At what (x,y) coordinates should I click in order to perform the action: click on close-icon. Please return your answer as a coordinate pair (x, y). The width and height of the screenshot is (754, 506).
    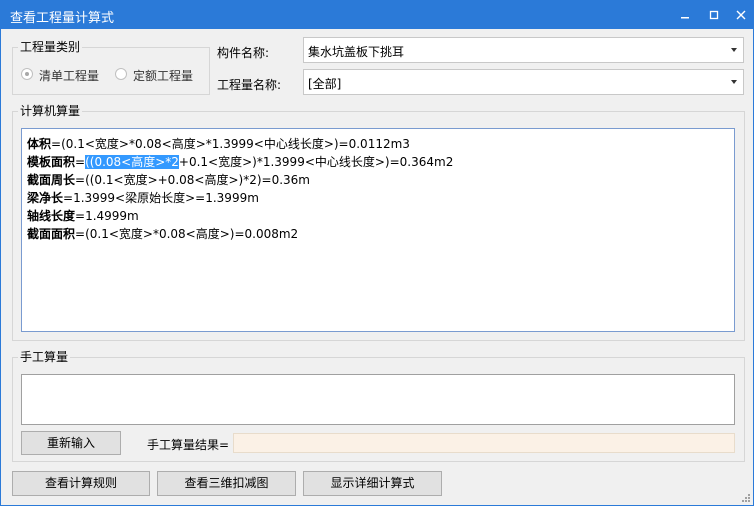
    Looking at the image, I should click on (741, 15).